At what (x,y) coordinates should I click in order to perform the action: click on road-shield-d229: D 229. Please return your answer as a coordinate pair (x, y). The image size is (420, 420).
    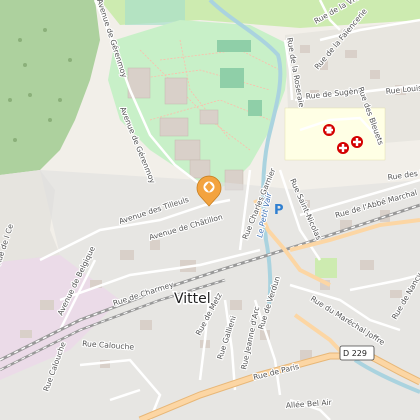
    Looking at the image, I should click on (357, 353).